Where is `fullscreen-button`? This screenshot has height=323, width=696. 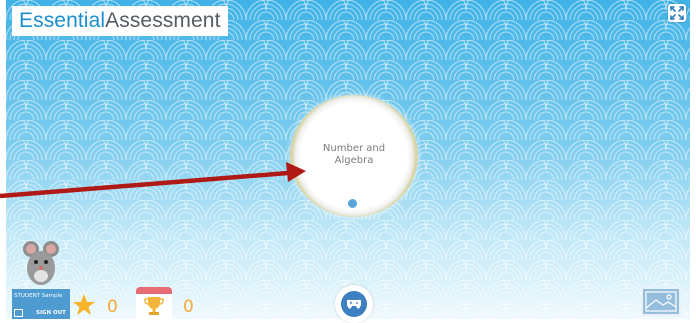
fullscreen-button is located at coordinates (677, 13).